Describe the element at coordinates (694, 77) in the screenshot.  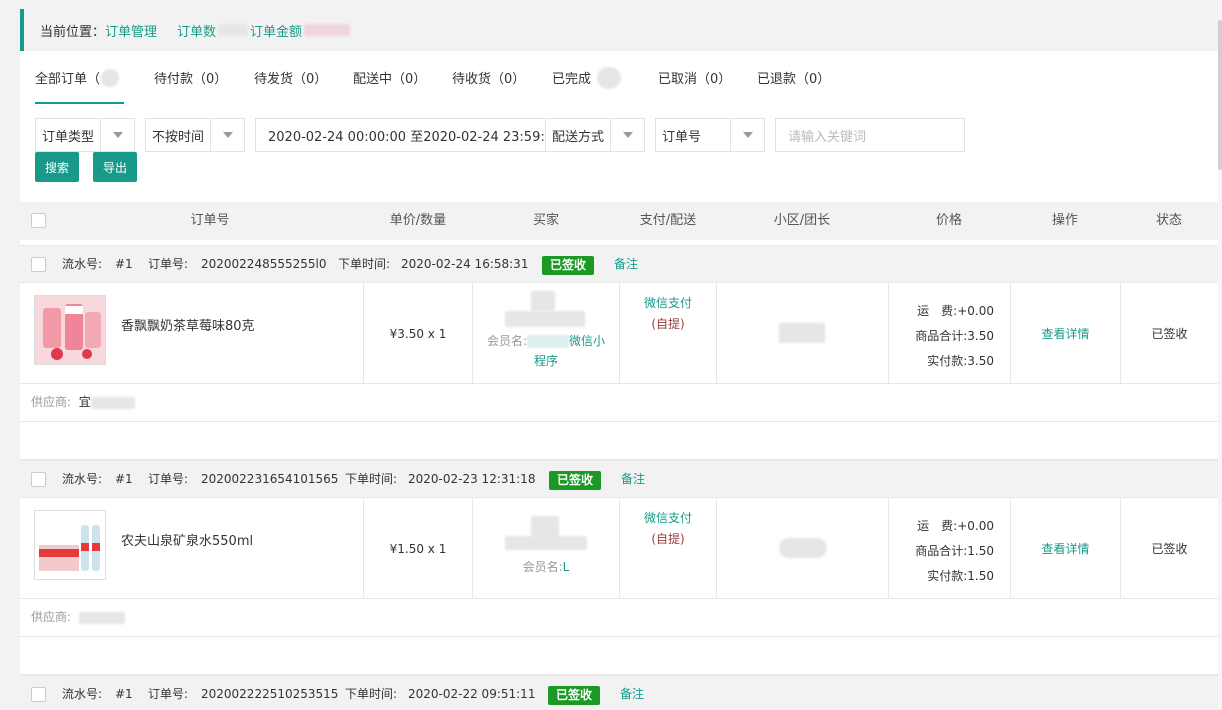
I see `tab-cancelled: 已取消（0）` at that location.